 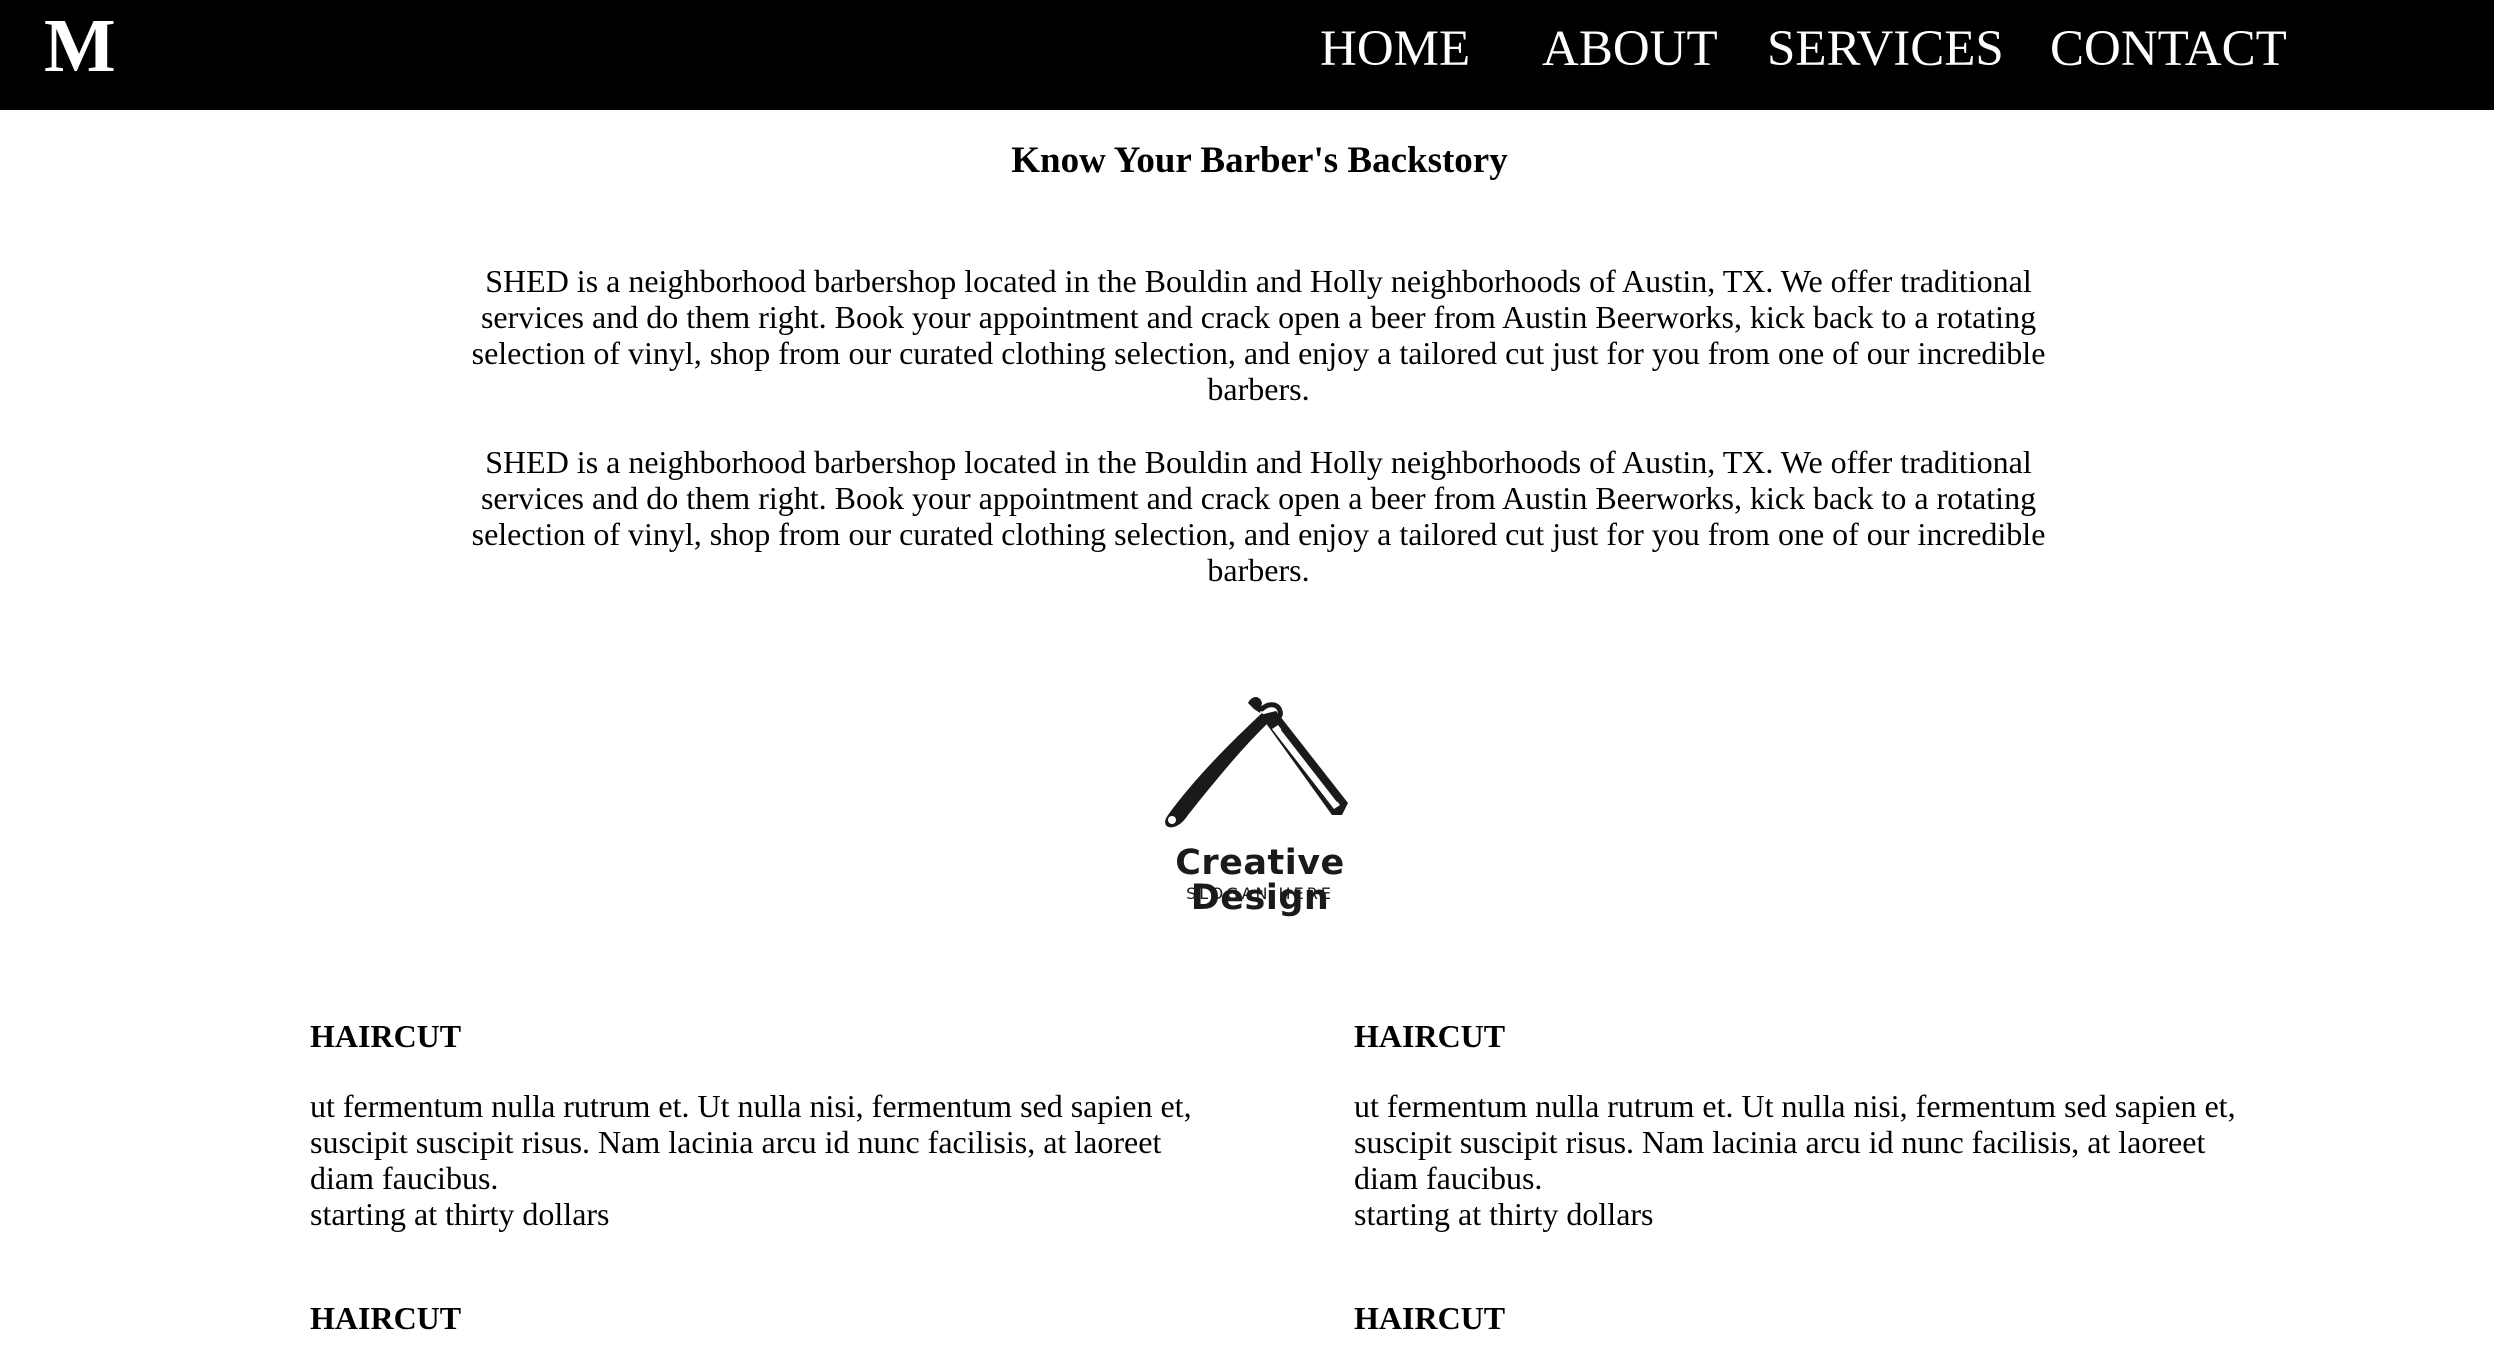 I want to click on nav-link-contact: CONTACT, so click(x=2168, y=49).